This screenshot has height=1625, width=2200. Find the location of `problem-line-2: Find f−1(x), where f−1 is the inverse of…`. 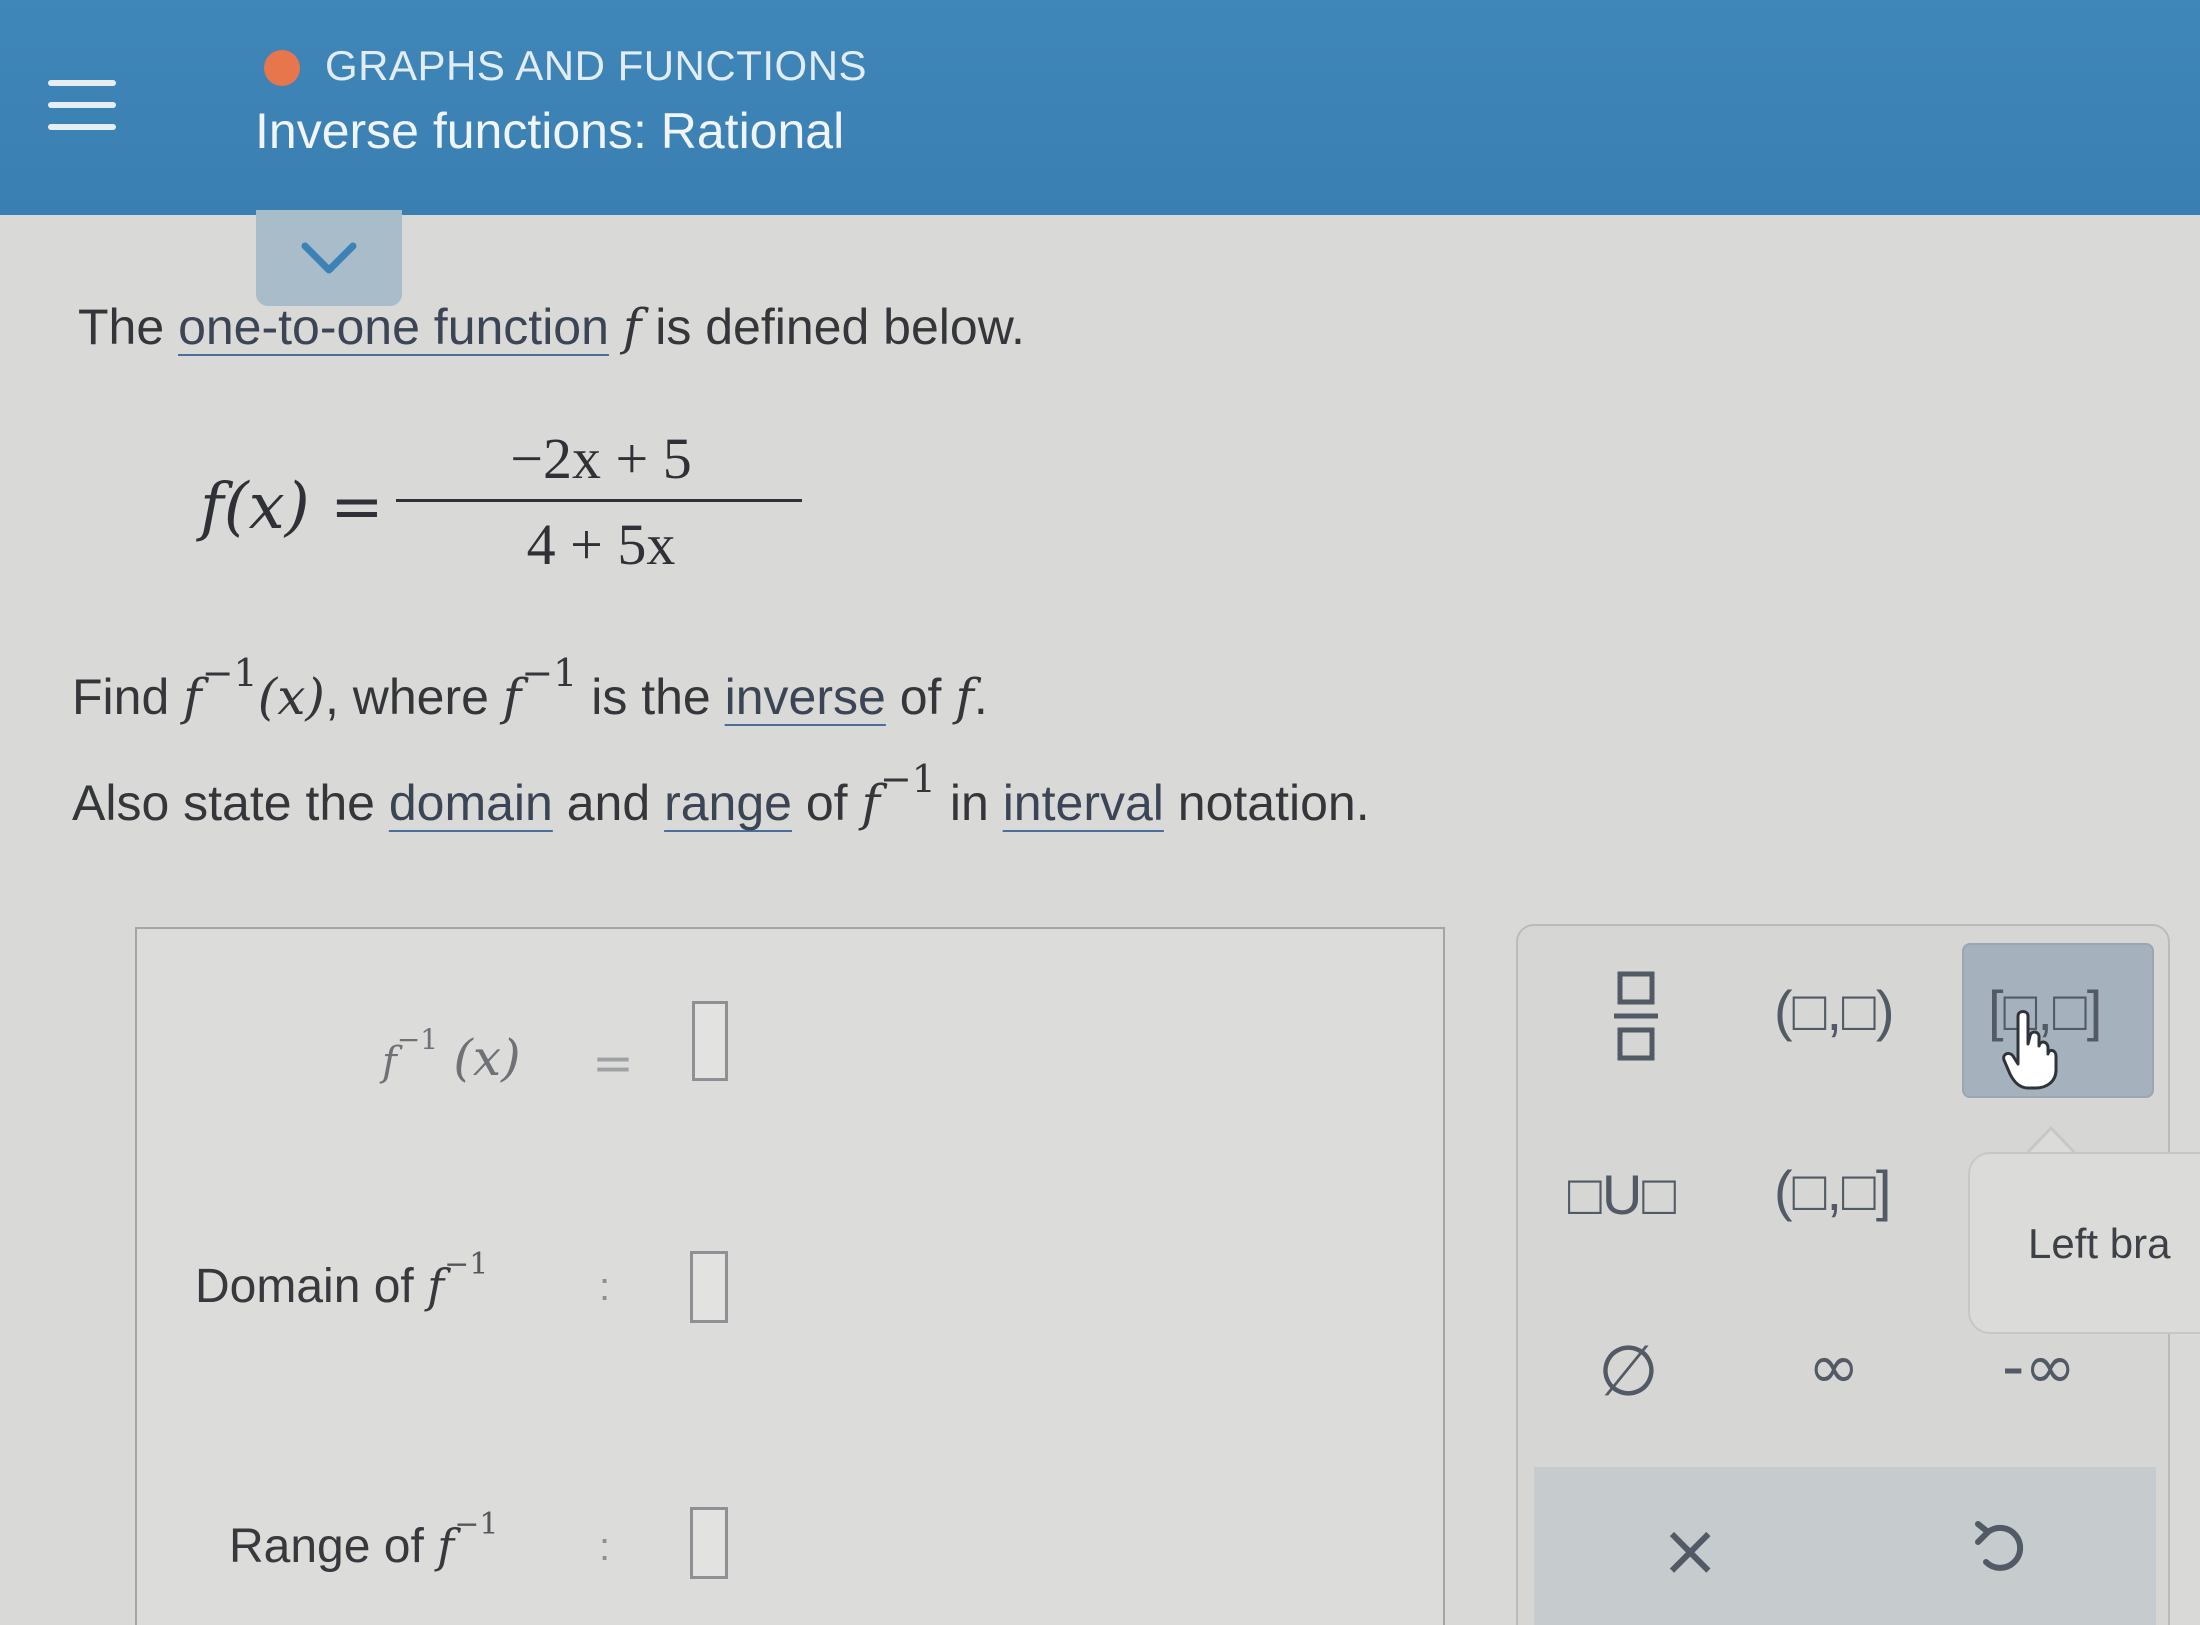

problem-line-2: Find f−1(x), where f−1 is the inverse of… is located at coordinates (530, 688).